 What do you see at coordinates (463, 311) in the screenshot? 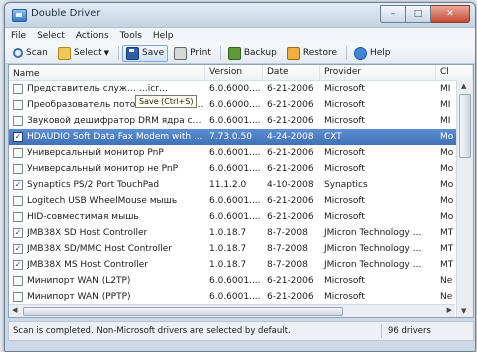
I see `scroll-down-icon: ▼` at bounding box center [463, 311].